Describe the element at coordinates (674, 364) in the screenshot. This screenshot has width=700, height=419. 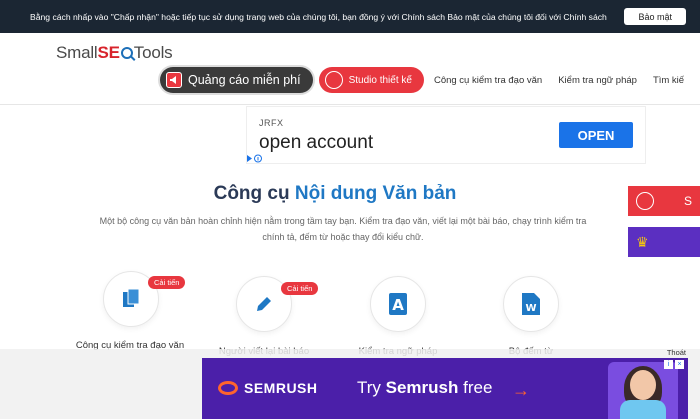
I see `ad-controls: i ×` at that location.